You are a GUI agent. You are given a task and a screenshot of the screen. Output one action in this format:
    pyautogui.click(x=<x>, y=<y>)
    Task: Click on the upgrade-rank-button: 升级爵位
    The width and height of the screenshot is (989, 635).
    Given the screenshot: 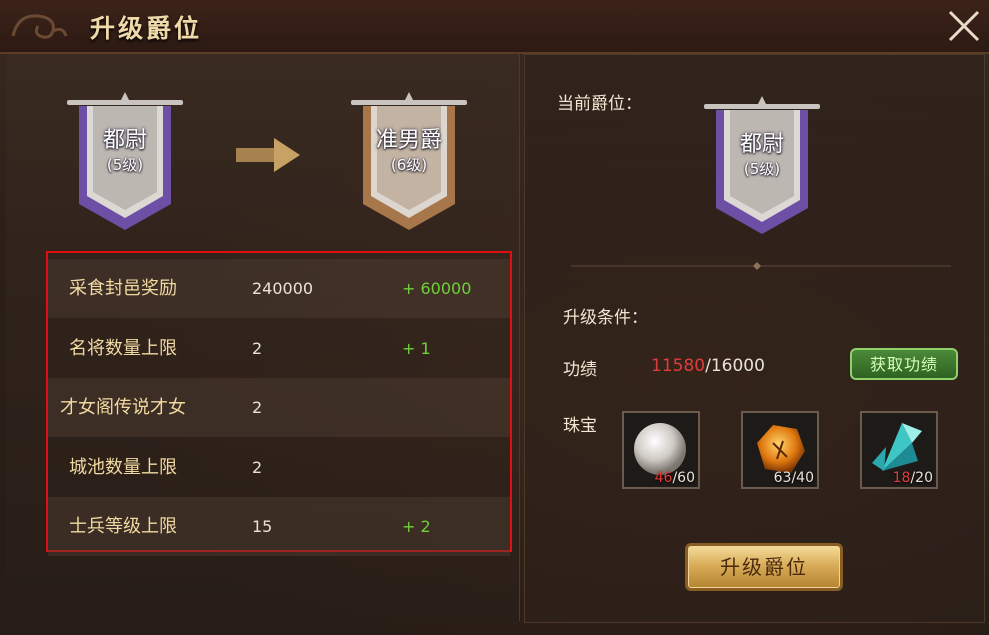 What is the action you would take?
    pyautogui.click(x=764, y=567)
    